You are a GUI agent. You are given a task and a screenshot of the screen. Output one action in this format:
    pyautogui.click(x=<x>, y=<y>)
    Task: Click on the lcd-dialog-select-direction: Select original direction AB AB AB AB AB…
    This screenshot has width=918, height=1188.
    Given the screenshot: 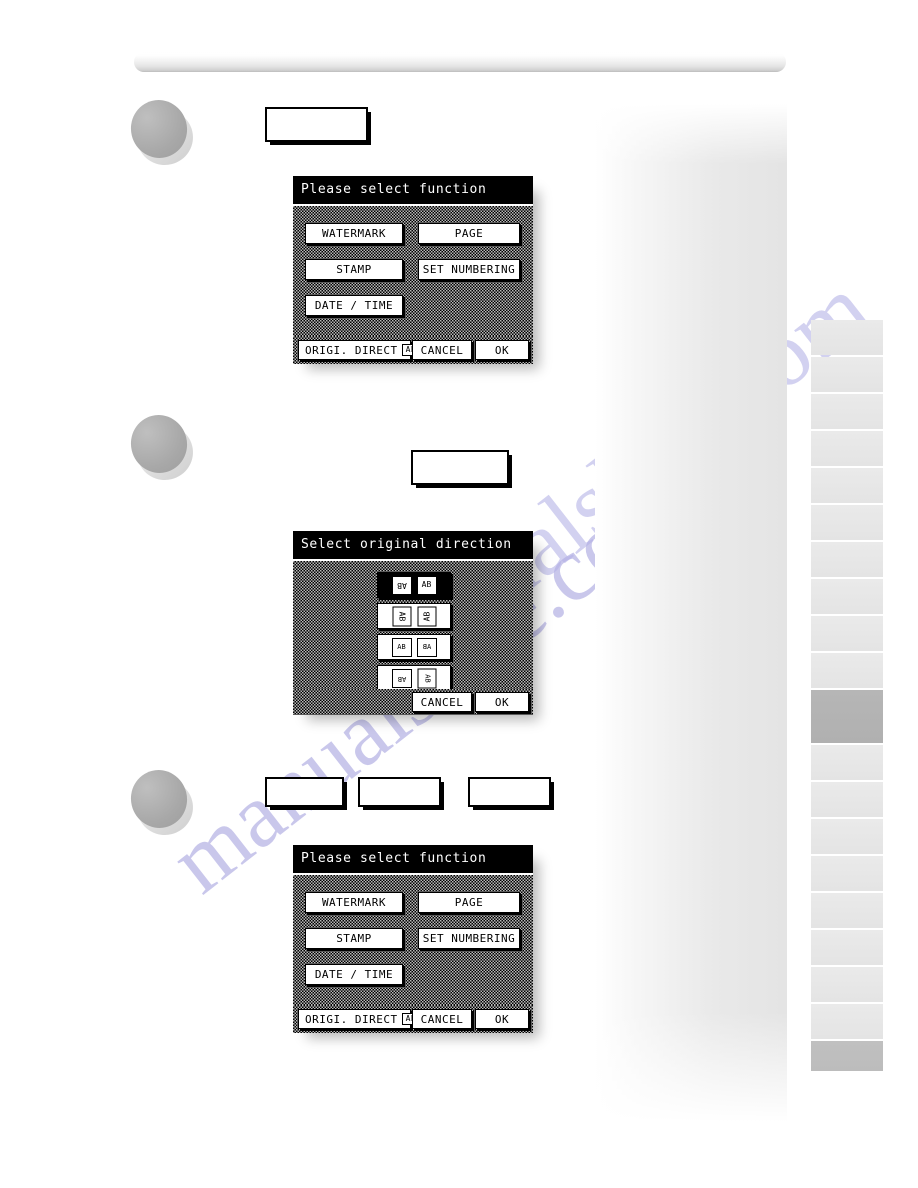 What is the action you would take?
    pyautogui.click(x=413, y=623)
    